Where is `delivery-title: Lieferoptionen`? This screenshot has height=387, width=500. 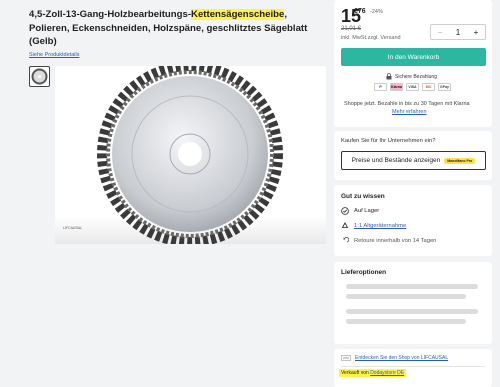
delivery-title: Lieferoptionen is located at coordinates (364, 272).